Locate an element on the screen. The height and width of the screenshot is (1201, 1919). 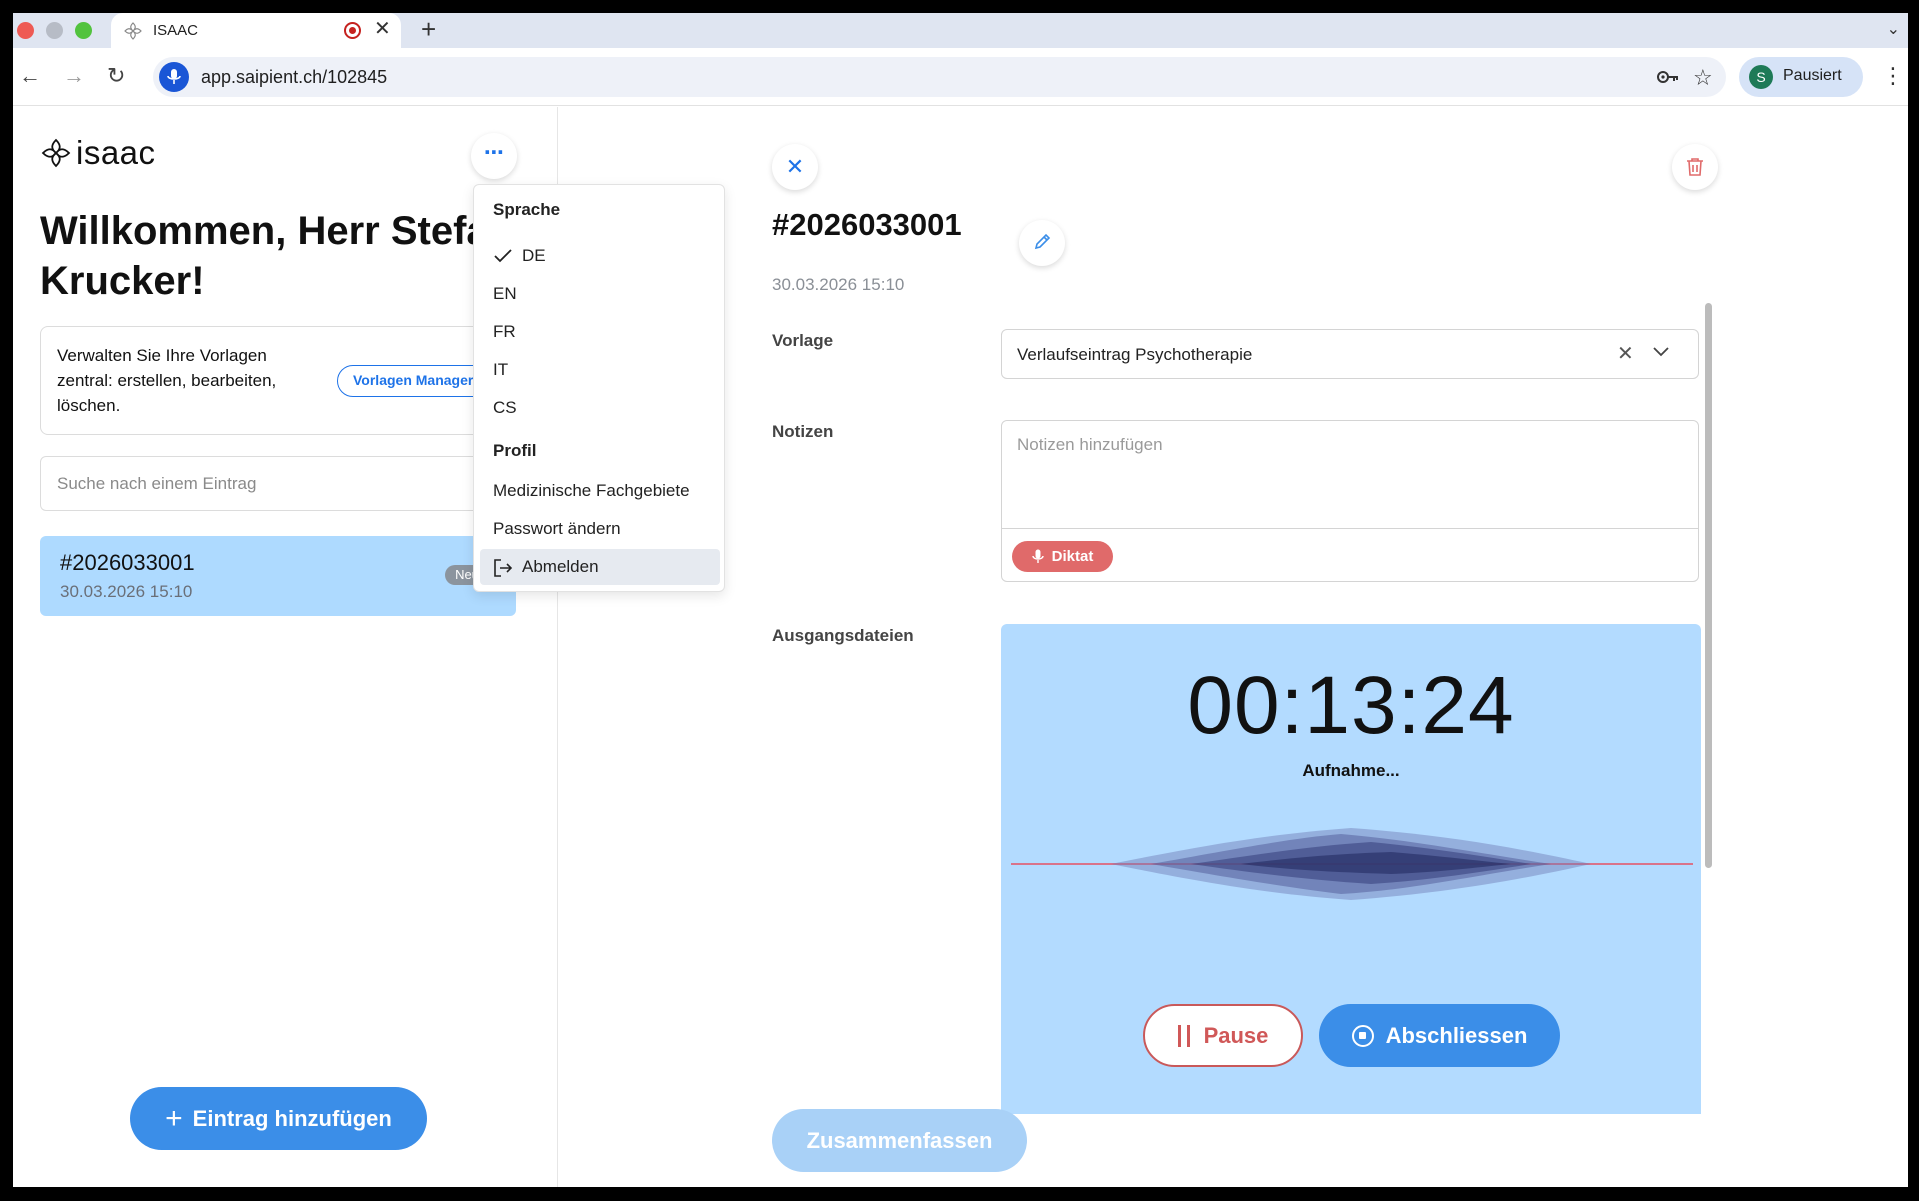
stop-icon is located at coordinates (1362, 1035).